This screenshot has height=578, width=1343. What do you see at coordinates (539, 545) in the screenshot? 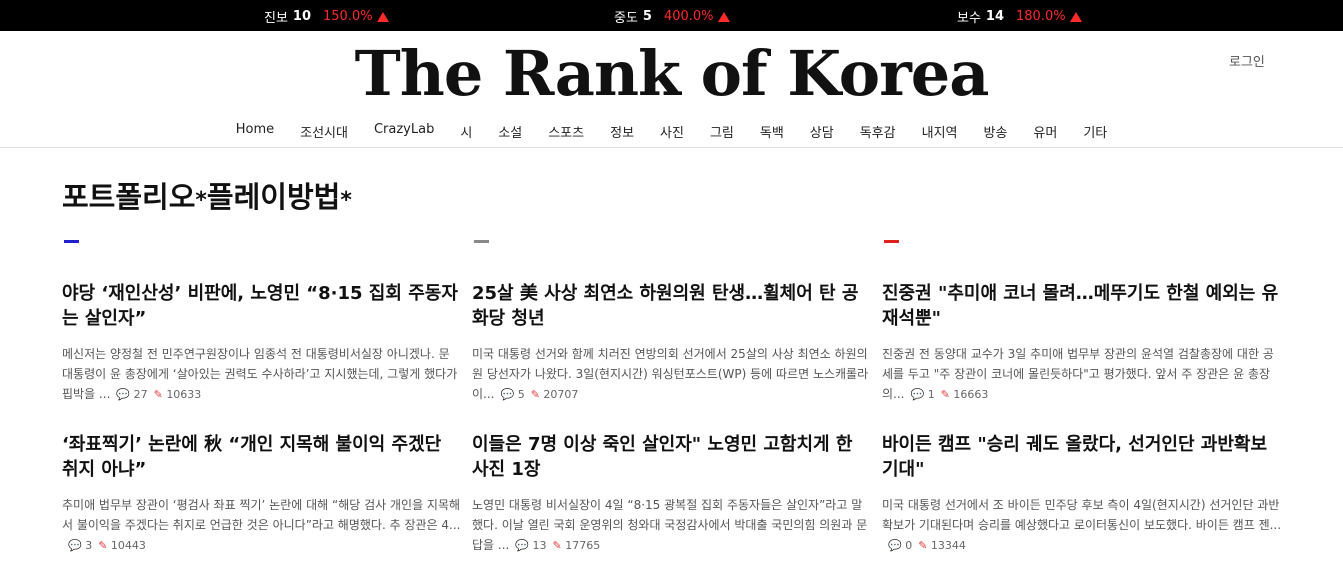
I see `comment-count: 13` at bounding box center [539, 545].